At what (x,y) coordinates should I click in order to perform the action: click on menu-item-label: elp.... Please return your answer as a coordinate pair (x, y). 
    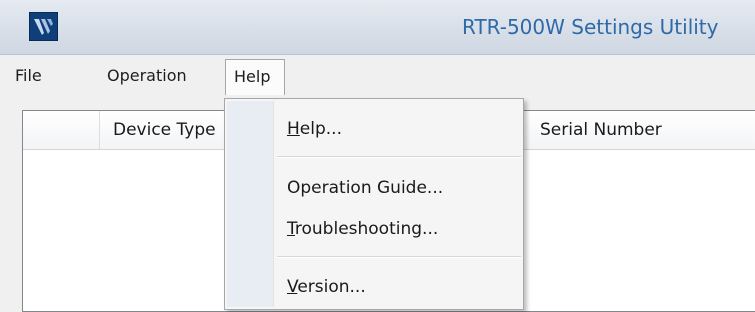
    Looking at the image, I should click on (320, 129).